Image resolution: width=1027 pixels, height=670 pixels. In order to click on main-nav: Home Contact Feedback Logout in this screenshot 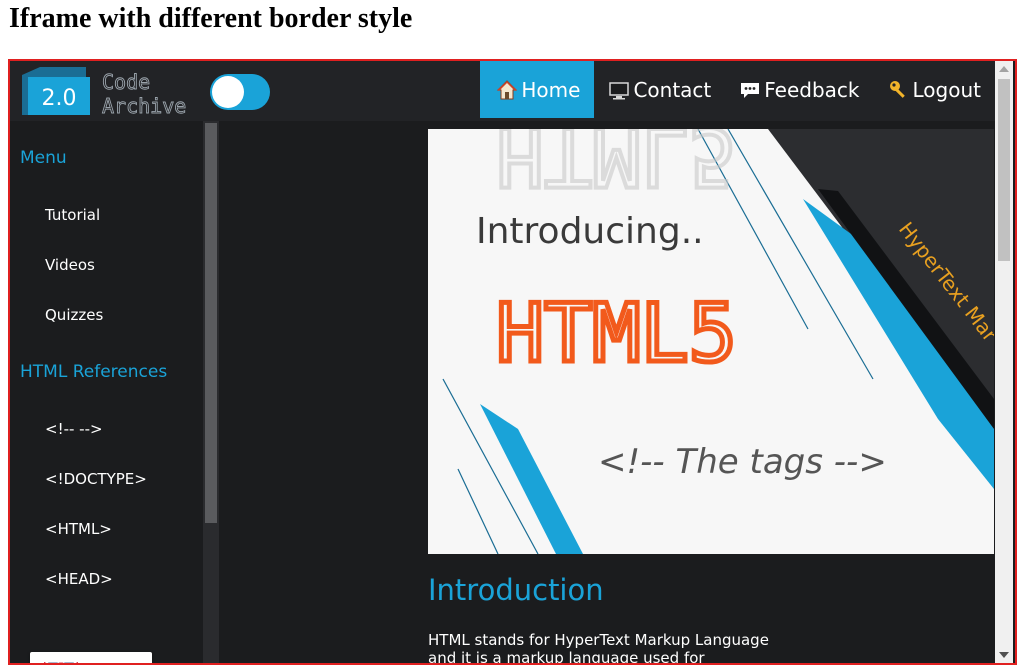, I will do `click(737, 91)`.